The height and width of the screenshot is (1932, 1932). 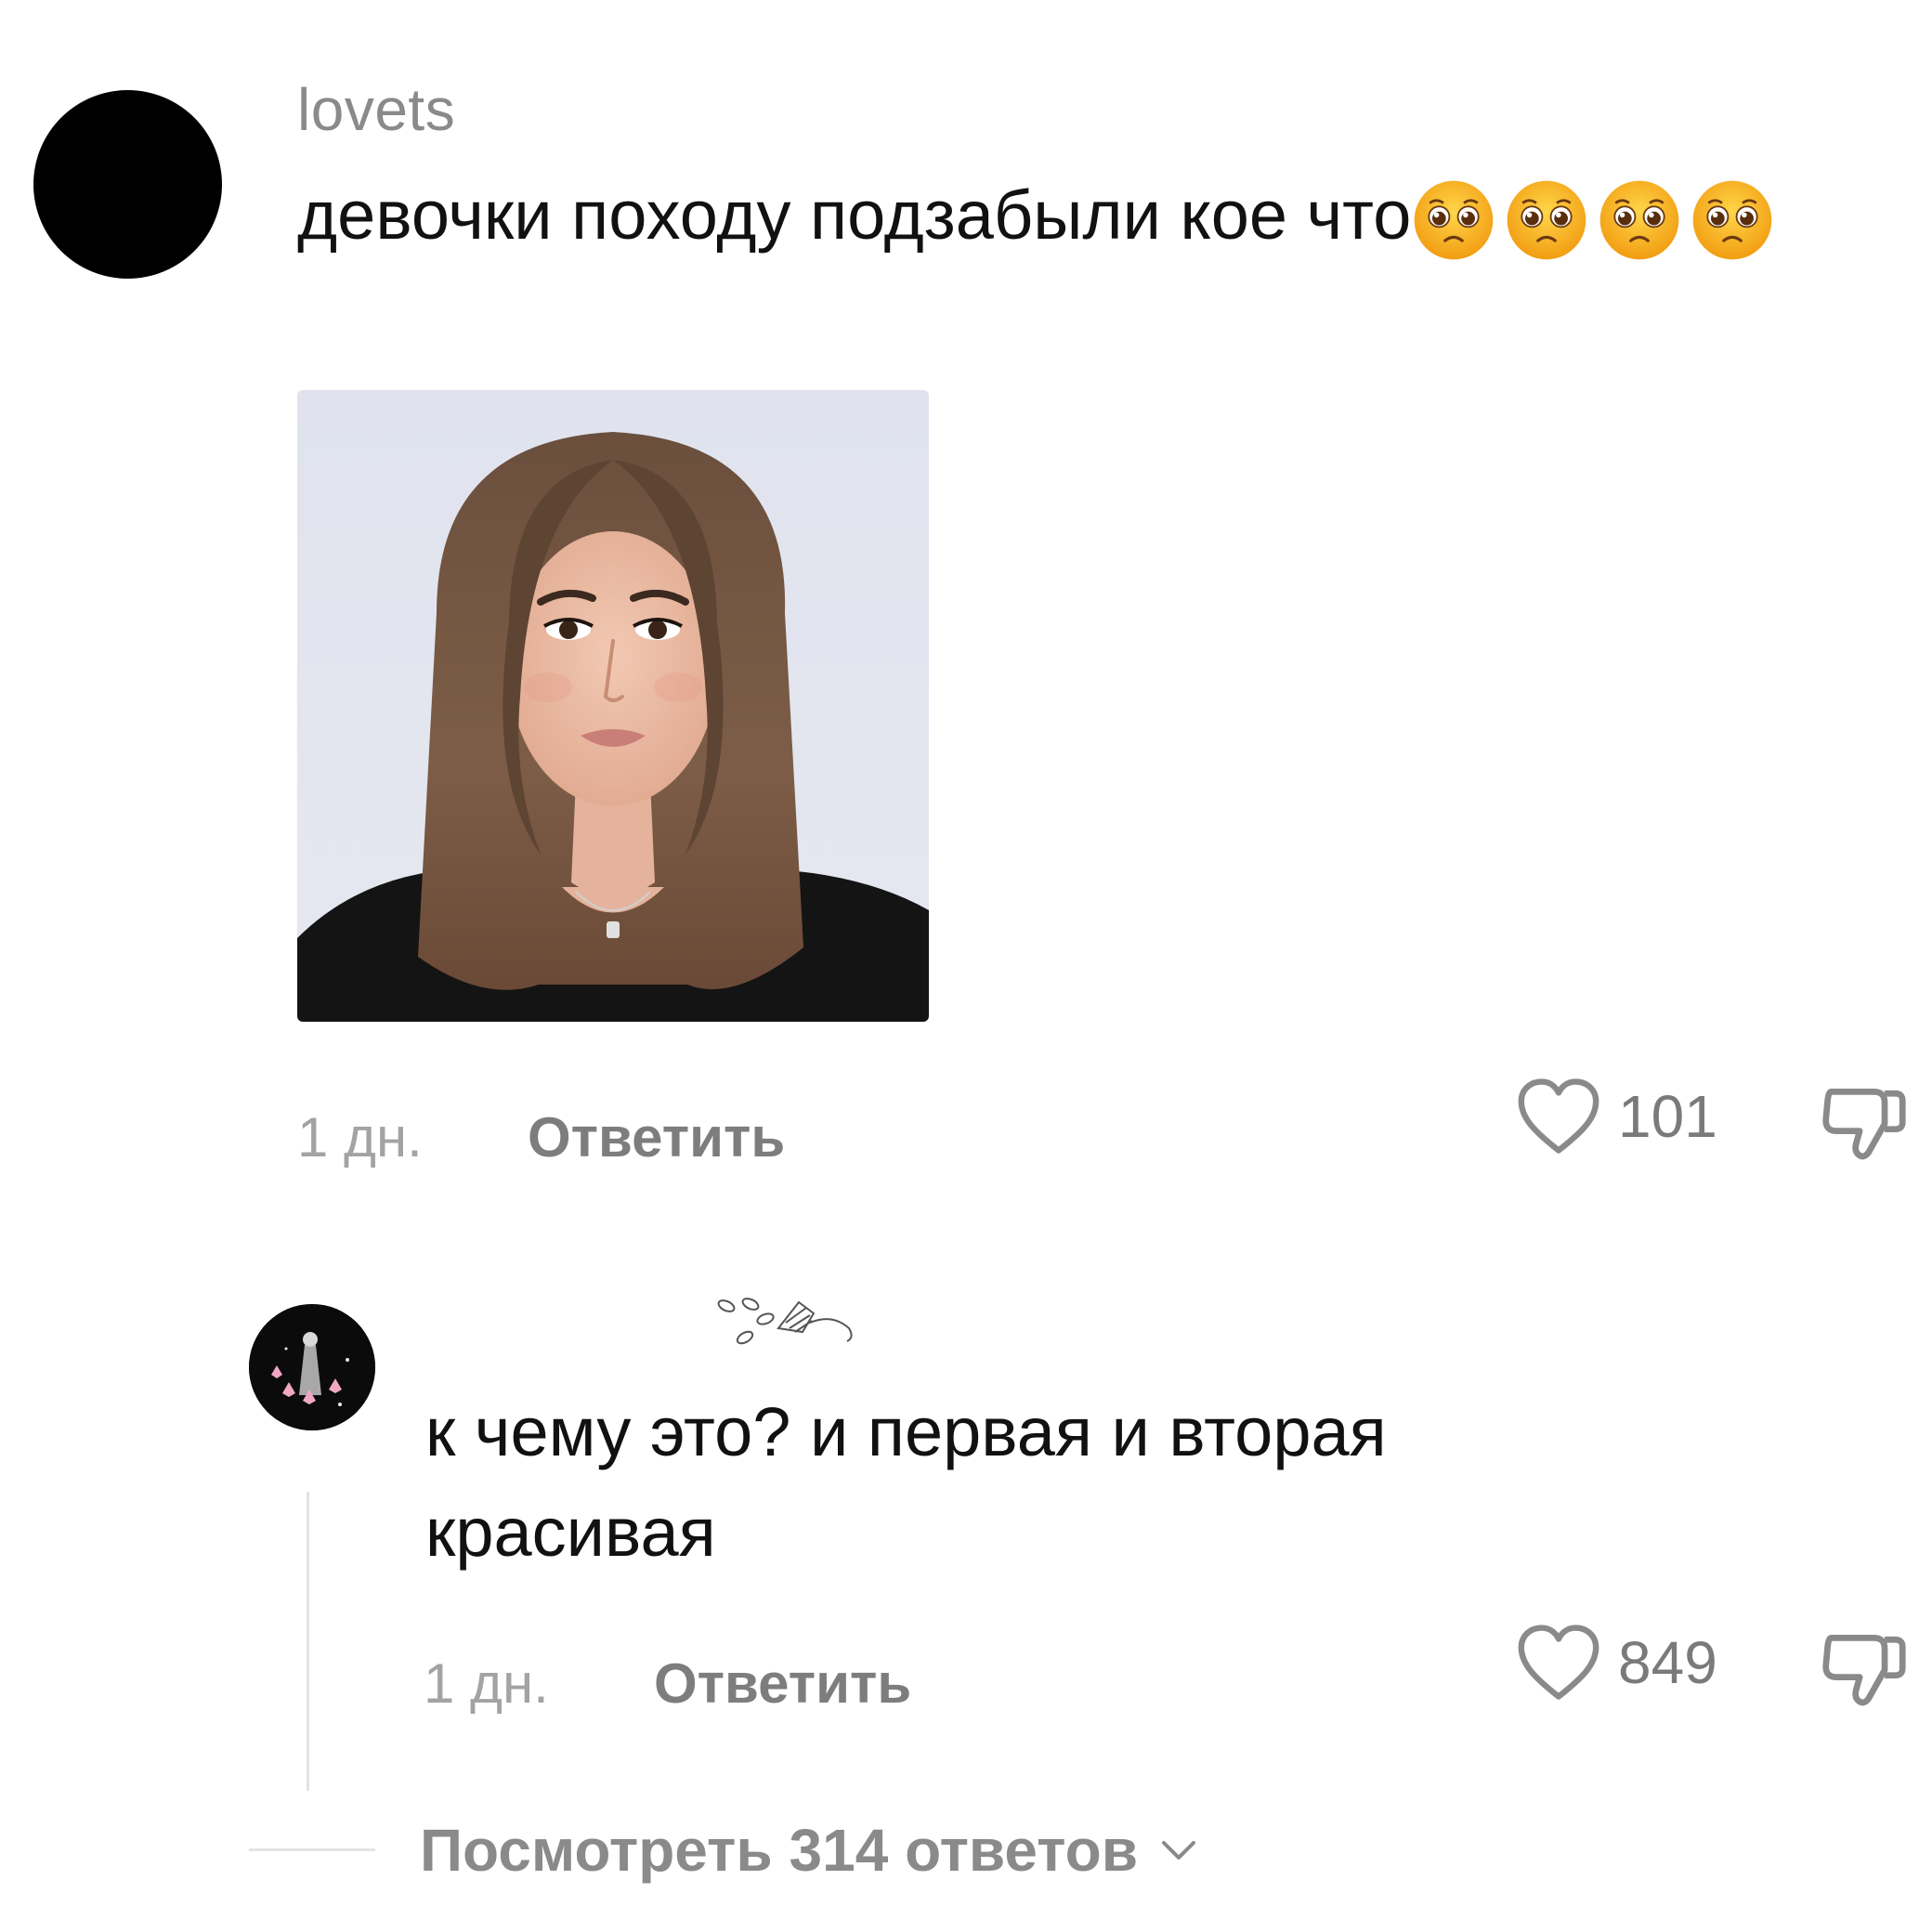 I want to click on flower-doodle-icon, so click(x=787, y=1337).